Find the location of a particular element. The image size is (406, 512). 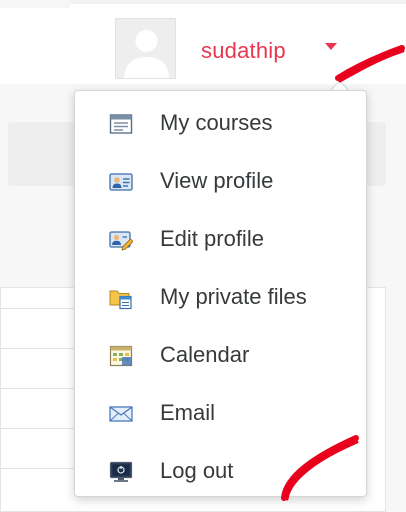

folder-files-icon is located at coordinates (121, 298).